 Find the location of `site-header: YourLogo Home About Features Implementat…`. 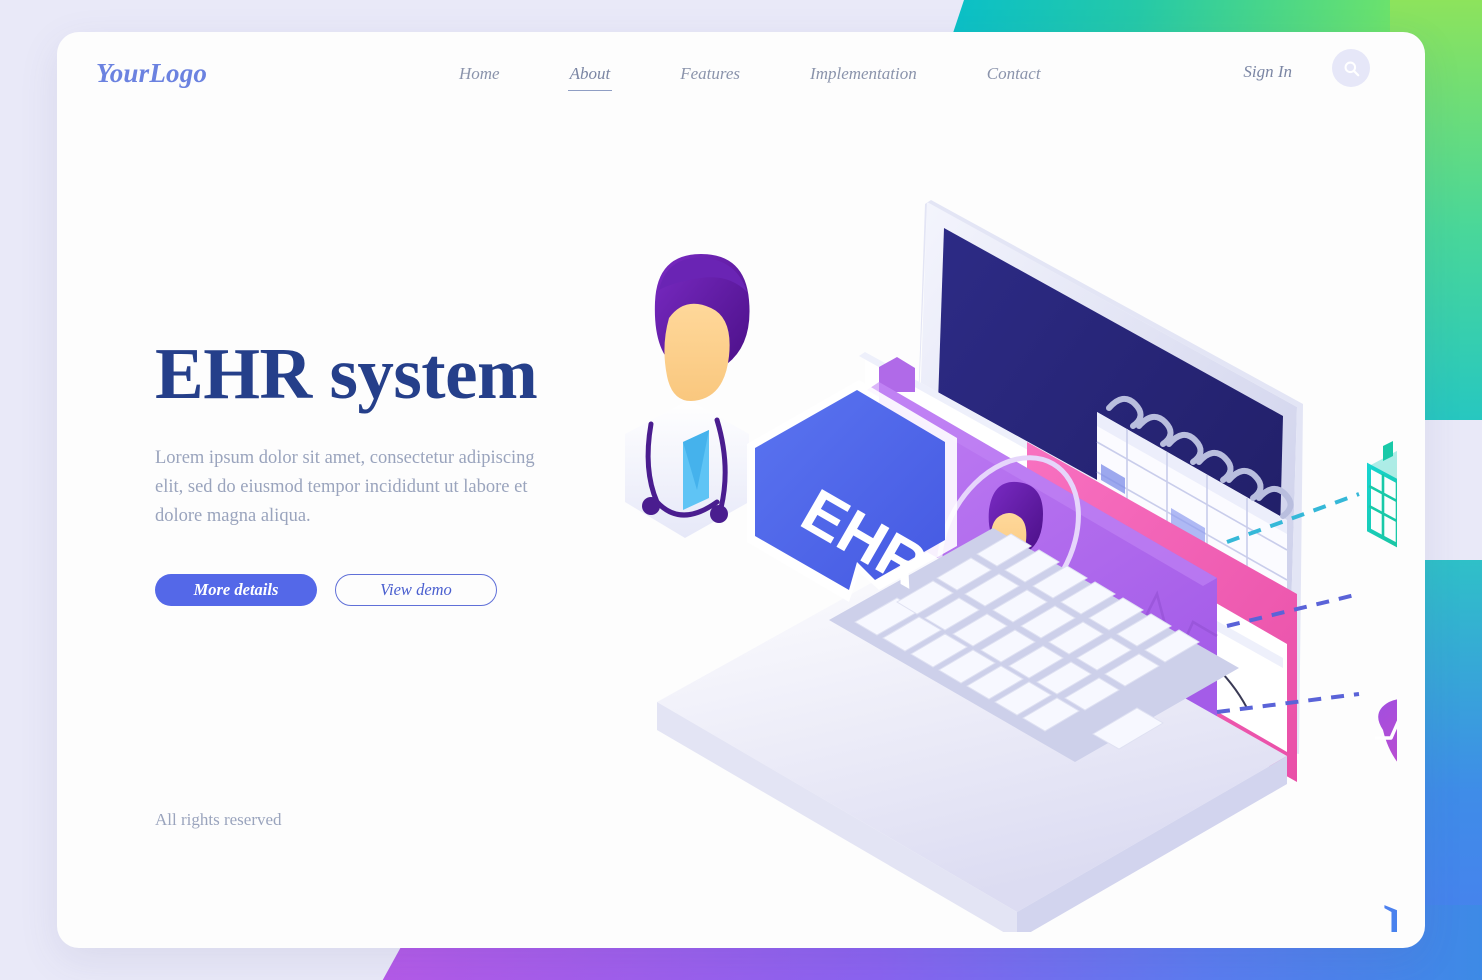

site-header: YourLogo Home About Features Implementat… is located at coordinates (741, 87).